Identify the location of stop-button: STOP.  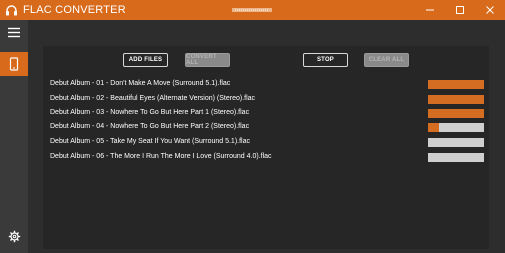
(325, 60).